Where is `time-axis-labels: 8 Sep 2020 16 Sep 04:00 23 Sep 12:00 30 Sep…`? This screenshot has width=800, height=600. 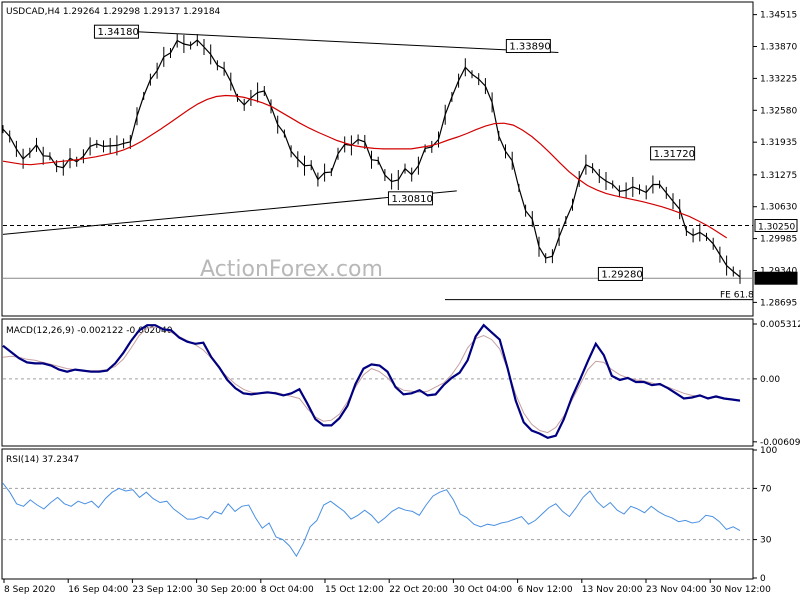
time-axis-labels: 8 Sep 2020 16 Sep 04:00 23 Sep 12:00 30 Sep… is located at coordinates (387, 587).